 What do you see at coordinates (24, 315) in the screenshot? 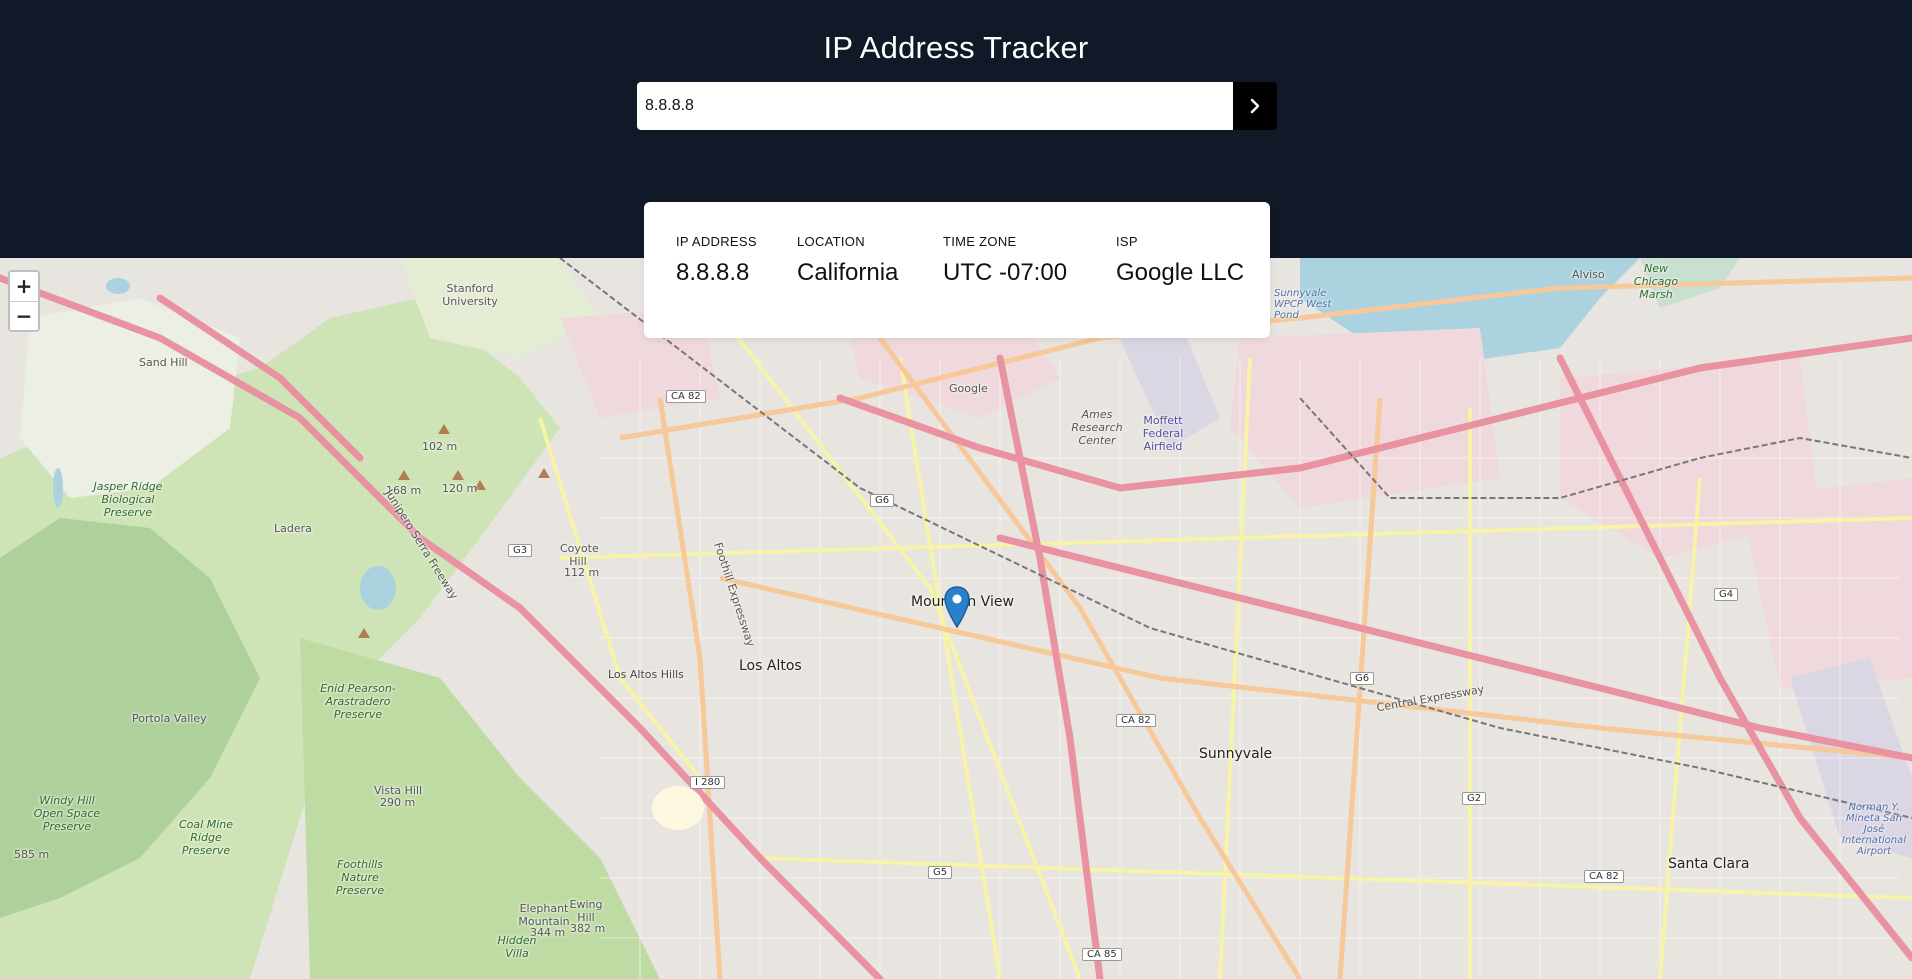
I see `zoom-out-button: −` at bounding box center [24, 315].